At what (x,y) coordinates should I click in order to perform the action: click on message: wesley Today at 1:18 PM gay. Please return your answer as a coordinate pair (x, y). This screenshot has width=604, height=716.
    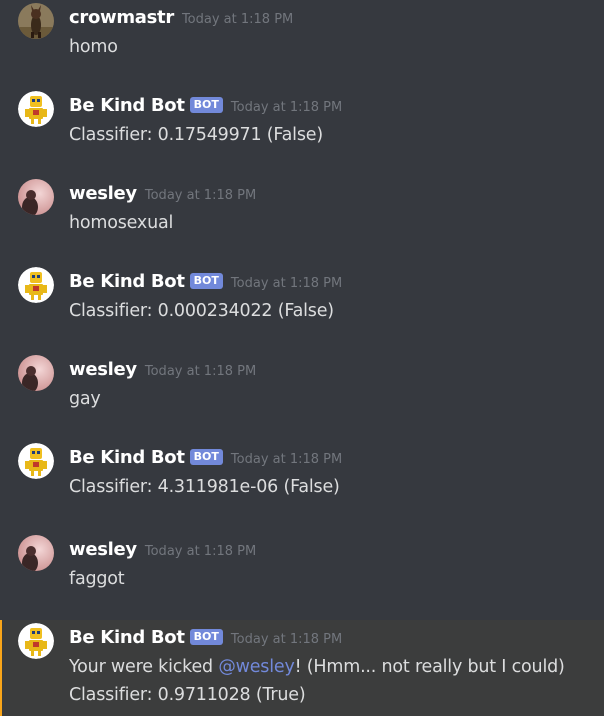
    Looking at the image, I should click on (302, 392).